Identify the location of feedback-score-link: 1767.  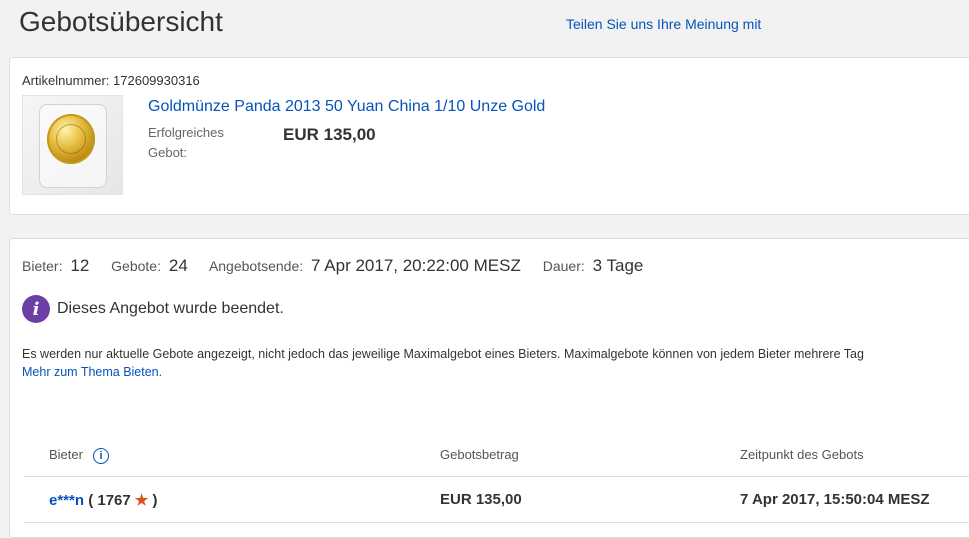
(113, 500).